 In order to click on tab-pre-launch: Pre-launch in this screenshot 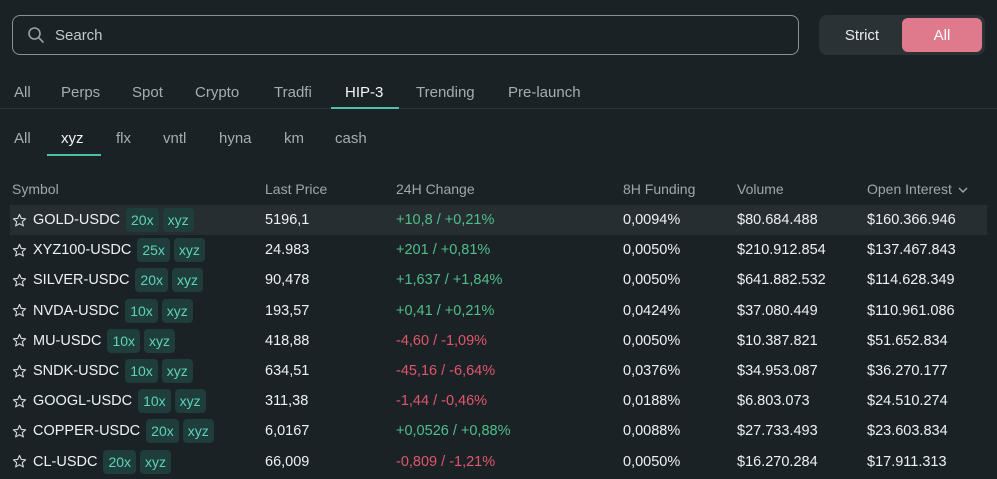, I will do `click(544, 92)`.